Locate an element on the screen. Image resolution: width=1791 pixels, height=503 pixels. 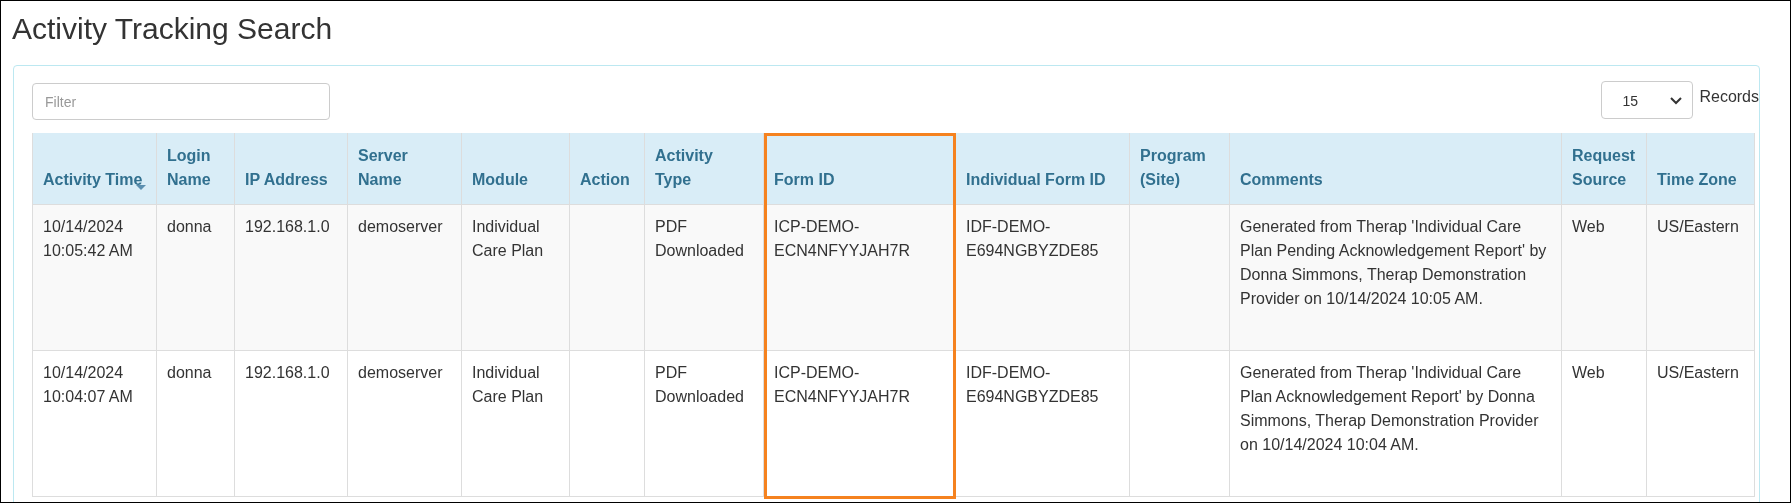
column-header: Action is located at coordinates (607, 168).